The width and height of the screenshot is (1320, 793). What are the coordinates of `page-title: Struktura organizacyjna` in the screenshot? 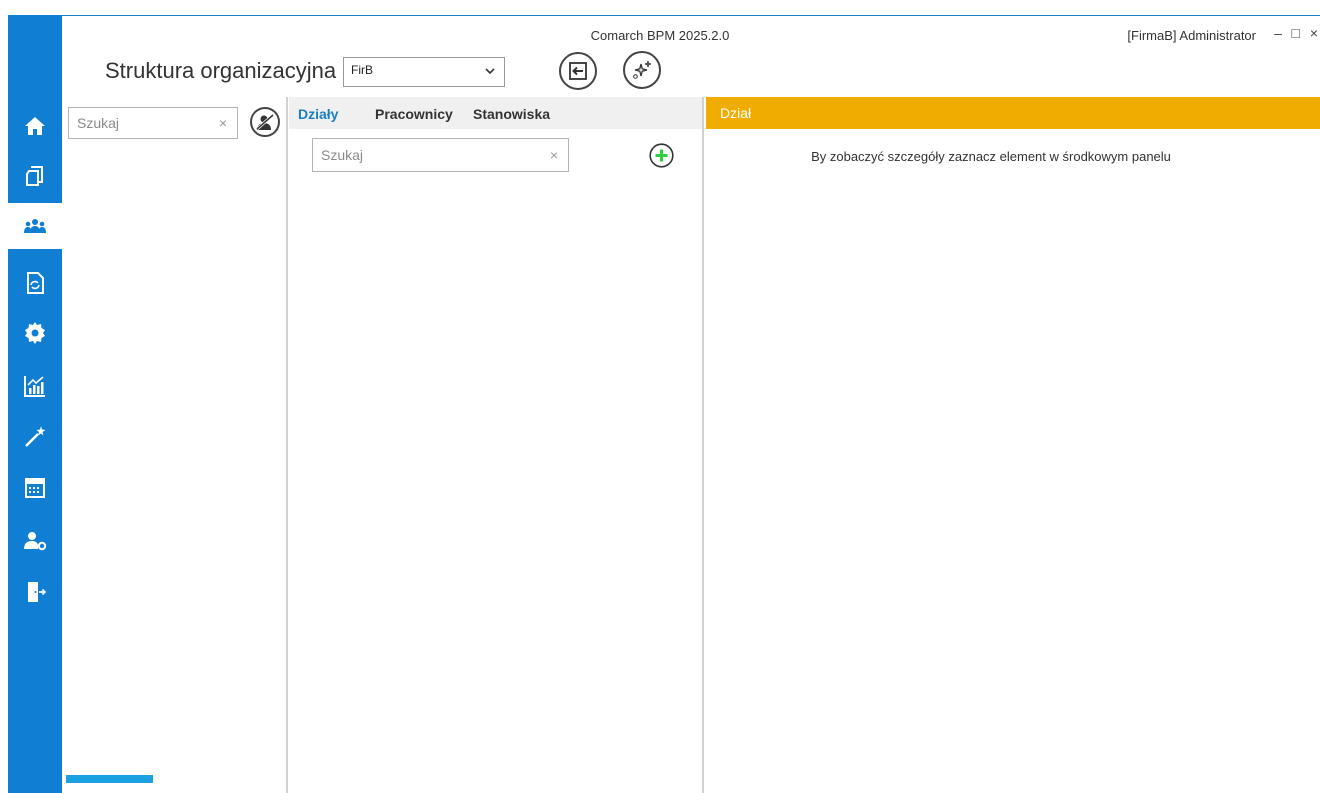 It's located at (221, 70).